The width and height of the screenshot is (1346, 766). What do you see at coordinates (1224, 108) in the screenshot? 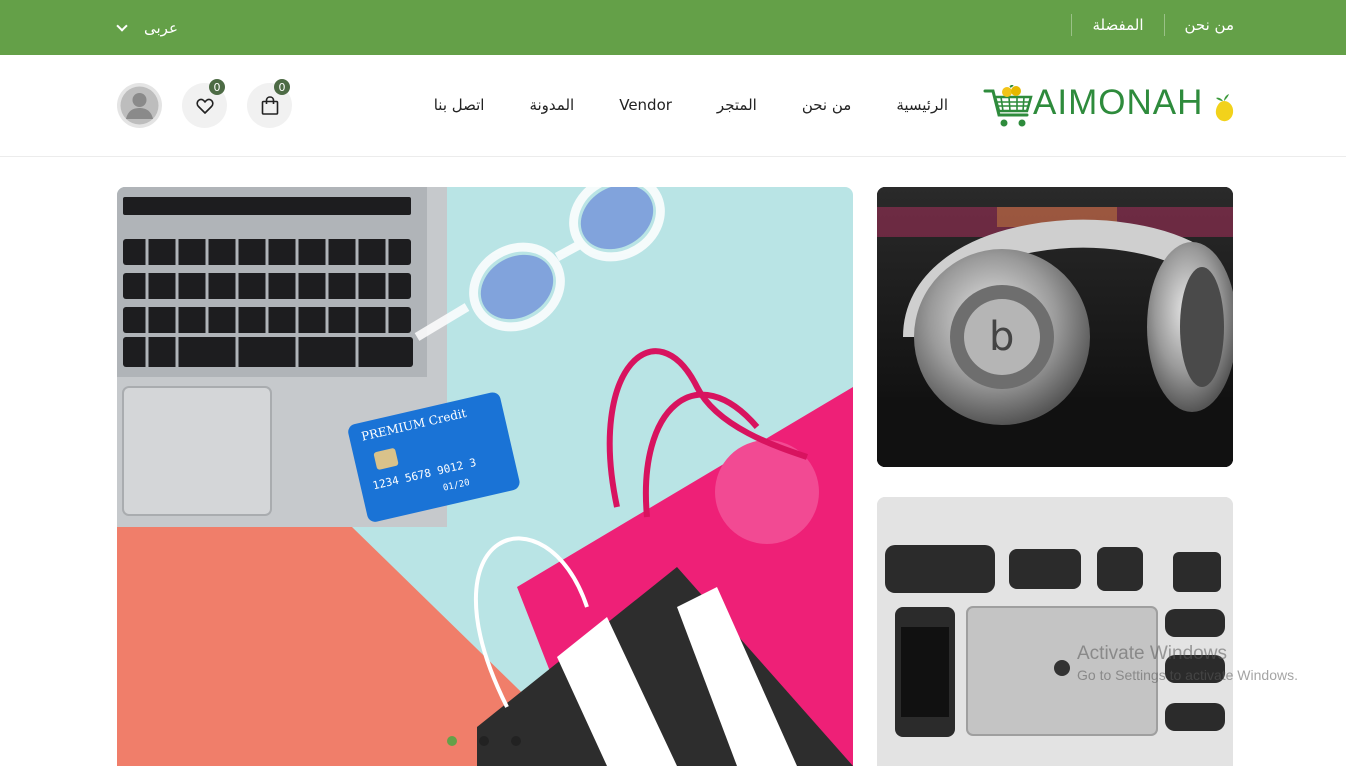
I see `lemon-icon` at bounding box center [1224, 108].